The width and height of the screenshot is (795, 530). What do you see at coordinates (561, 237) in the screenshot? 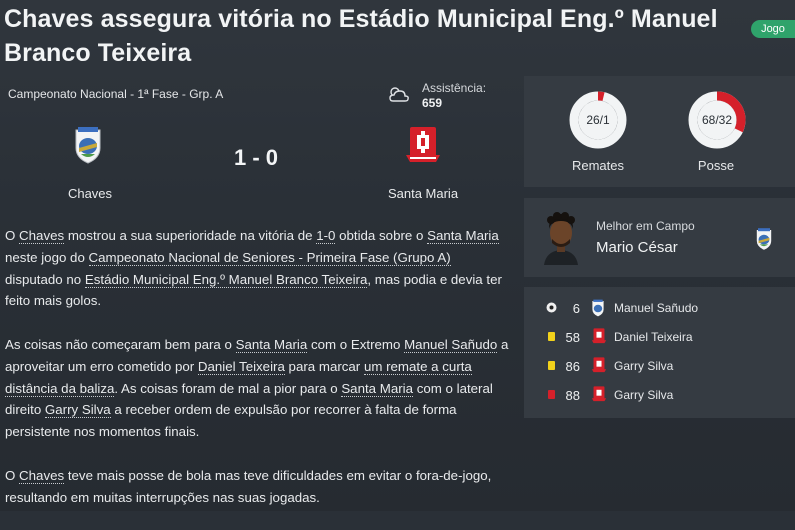
I see `player-portrait` at bounding box center [561, 237].